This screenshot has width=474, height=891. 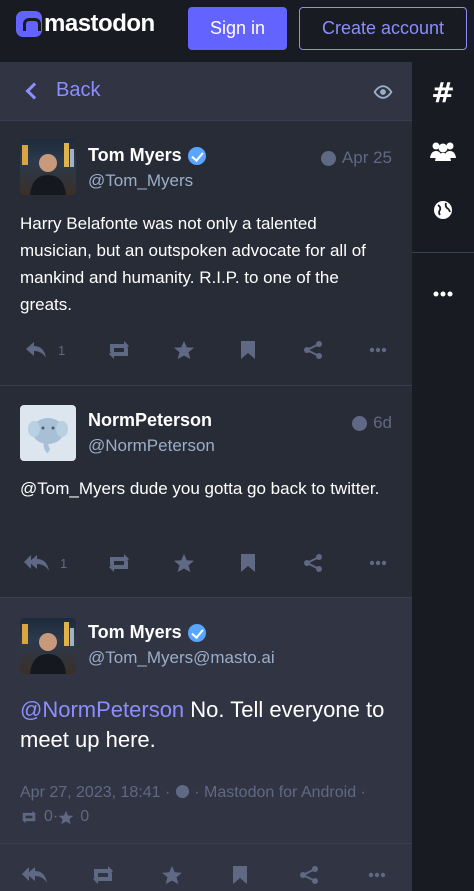 What do you see at coordinates (90, 792) in the screenshot?
I see `status-date: Apr 27, 2023, 18:41` at bounding box center [90, 792].